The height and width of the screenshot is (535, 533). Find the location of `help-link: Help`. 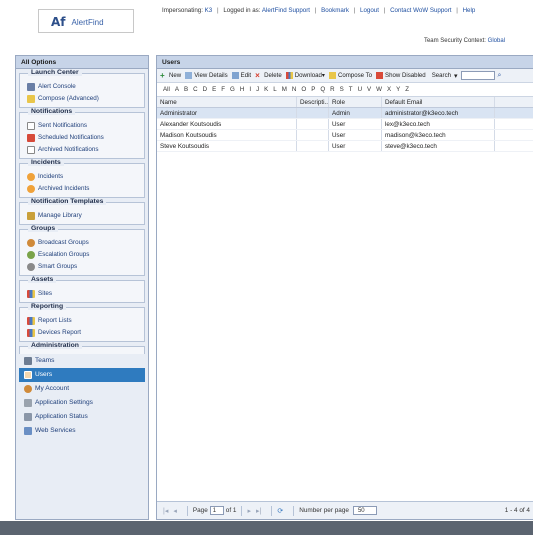

help-link: Help is located at coordinates (469, 10).